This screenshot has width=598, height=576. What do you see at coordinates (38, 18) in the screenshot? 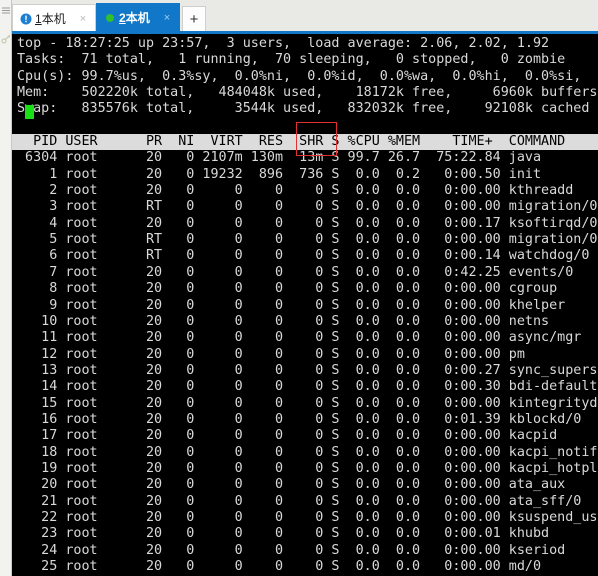
I see `tab-1-number: 1` at bounding box center [38, 18].